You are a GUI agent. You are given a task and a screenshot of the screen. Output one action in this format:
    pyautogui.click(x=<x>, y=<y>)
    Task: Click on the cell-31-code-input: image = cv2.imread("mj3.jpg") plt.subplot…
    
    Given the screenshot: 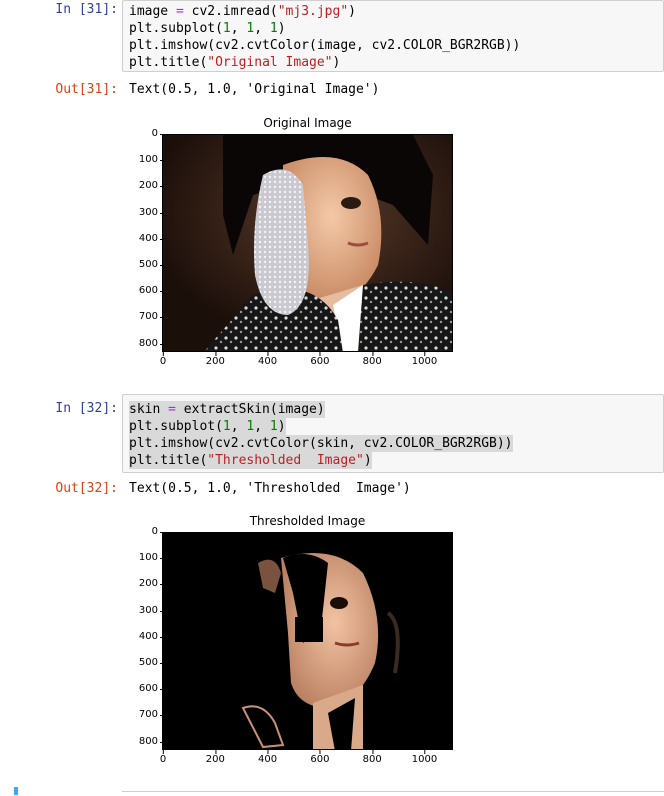 What is the action you would take?
    pyautogui.click(x=393, y=36)
    